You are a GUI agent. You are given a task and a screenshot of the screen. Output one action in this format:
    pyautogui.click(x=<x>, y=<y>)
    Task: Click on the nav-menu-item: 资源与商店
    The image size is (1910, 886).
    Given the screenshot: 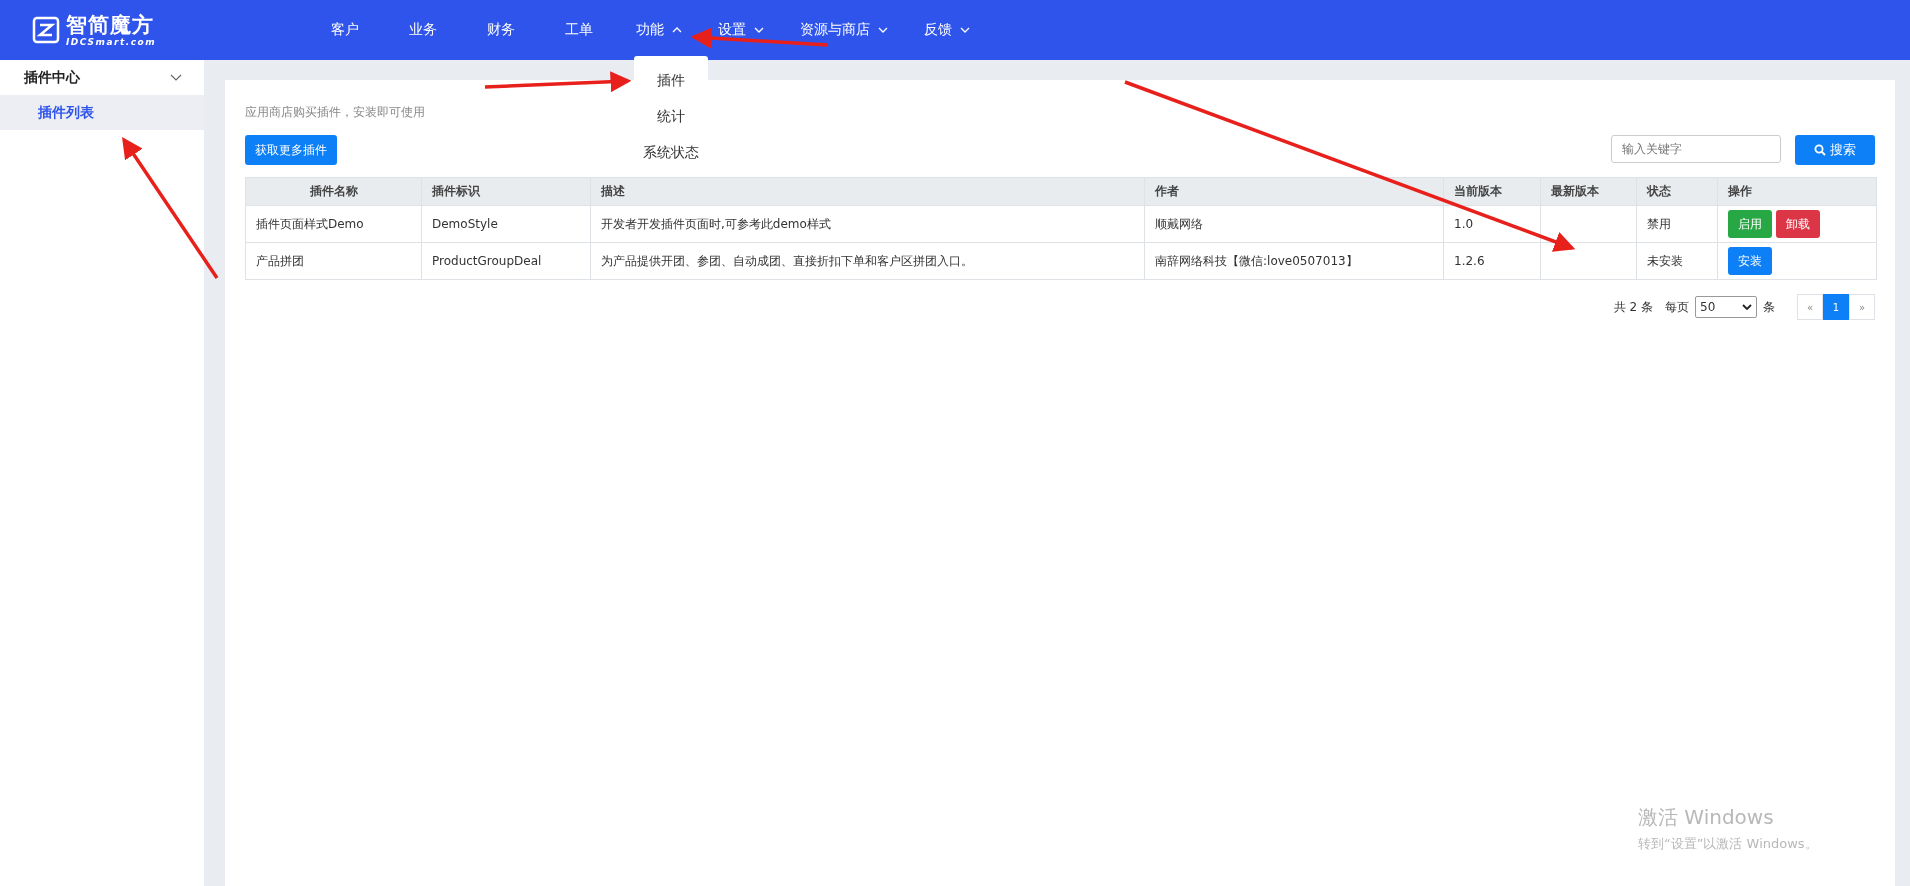 What is the action you would take?
    pyautogui.click(x=844, y=30)
    